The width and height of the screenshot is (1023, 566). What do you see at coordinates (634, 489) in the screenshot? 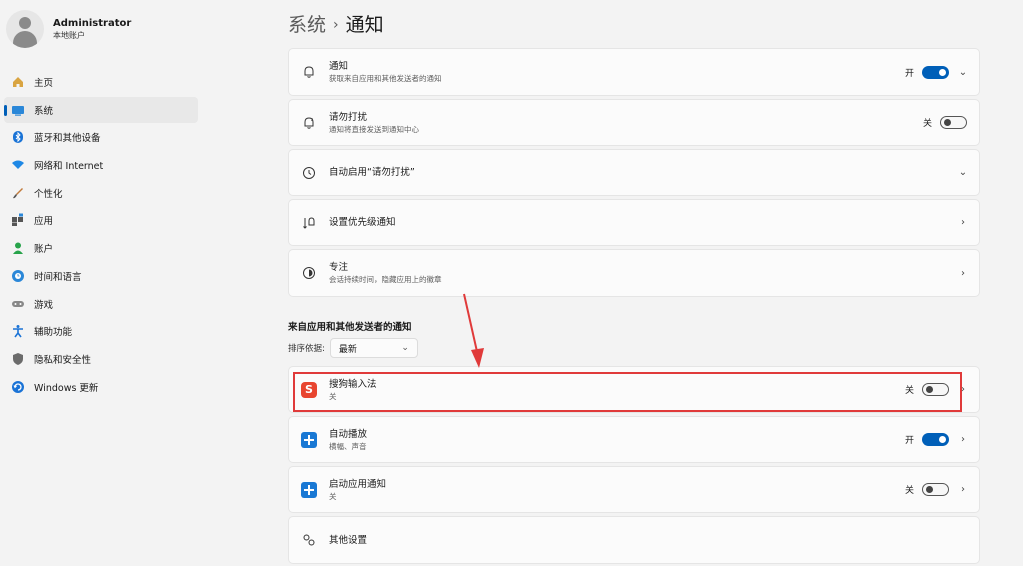
I see `app-row-startup: 启动应用通知 关 关 ›` at bounding box center [634, 489].